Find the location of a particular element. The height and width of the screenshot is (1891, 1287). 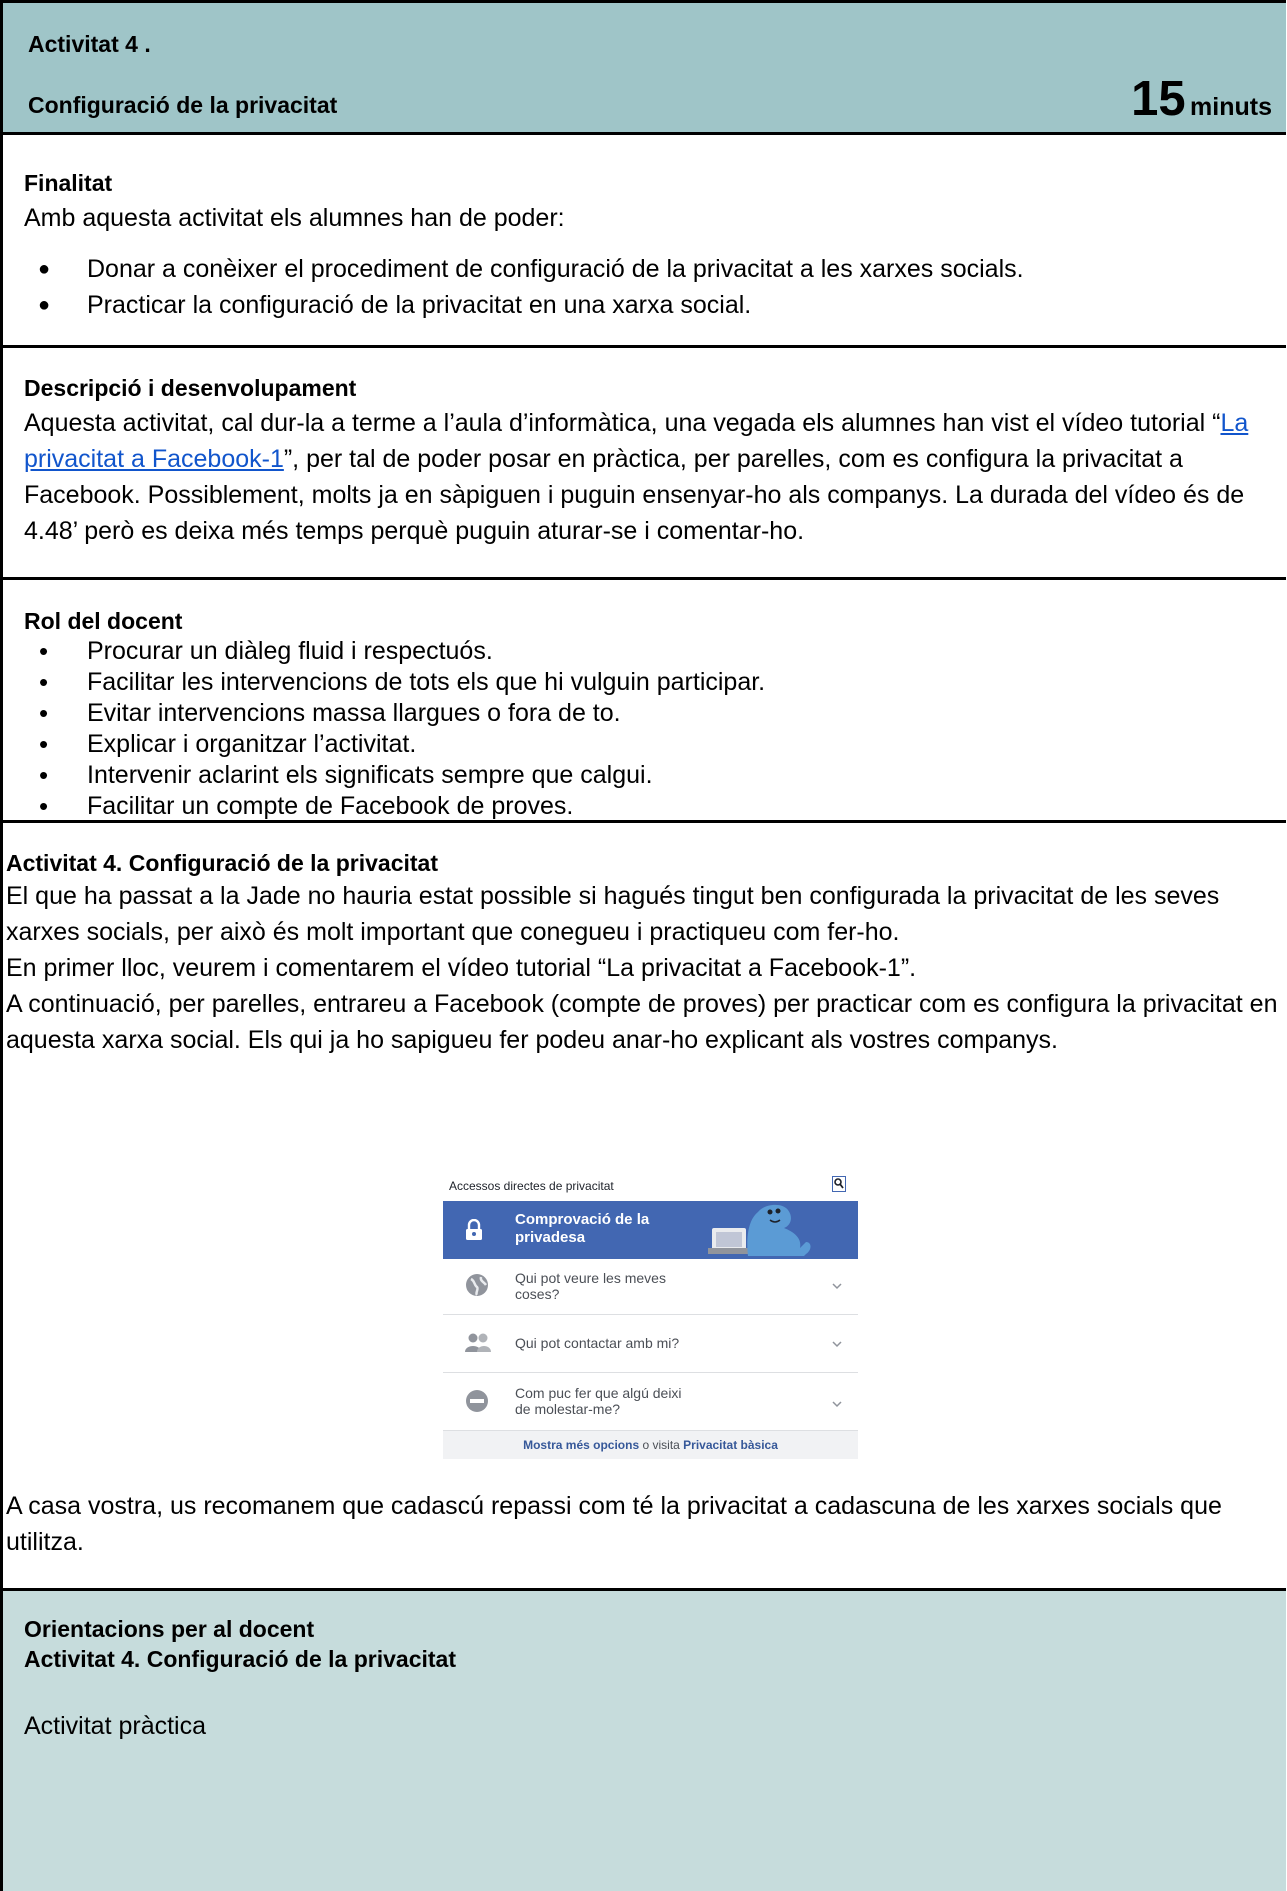

widget-header: Accessos directes de privacitat is located at coordinates (650, 1186).